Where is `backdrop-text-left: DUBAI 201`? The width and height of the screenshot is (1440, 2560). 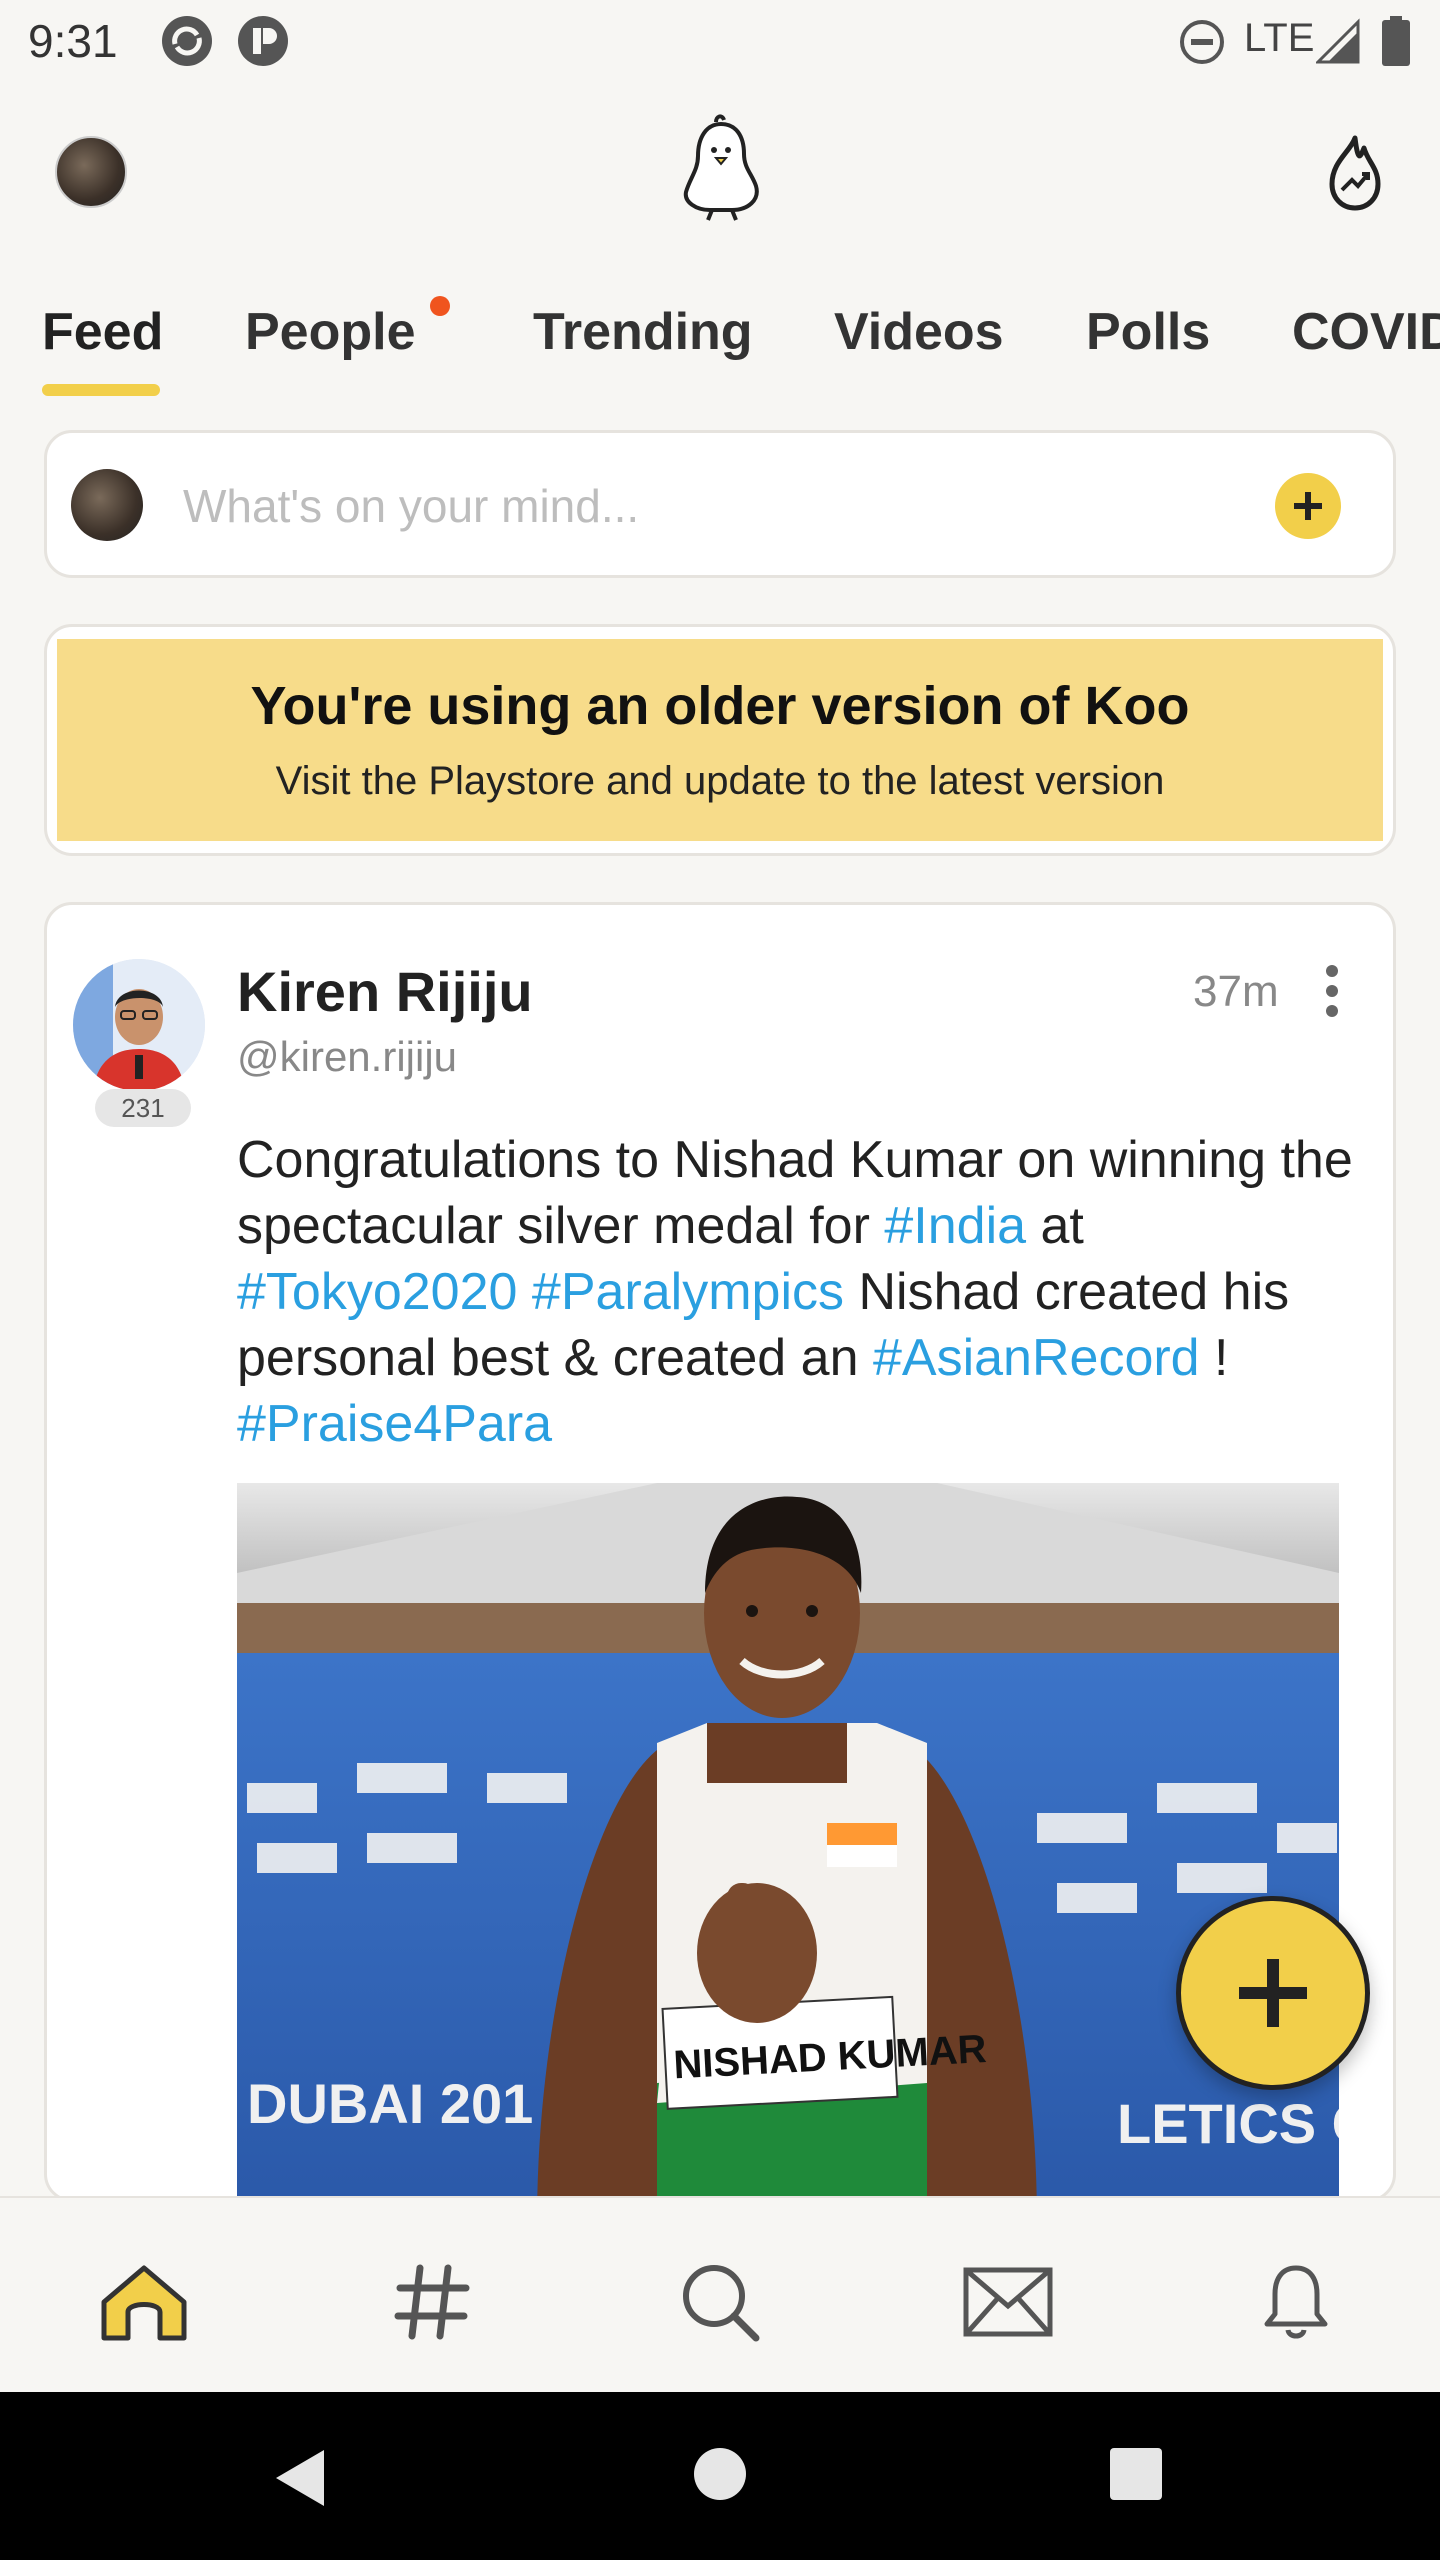
backdrop-text-left: DUBAI 201 is located at coordinates (390, 2103).